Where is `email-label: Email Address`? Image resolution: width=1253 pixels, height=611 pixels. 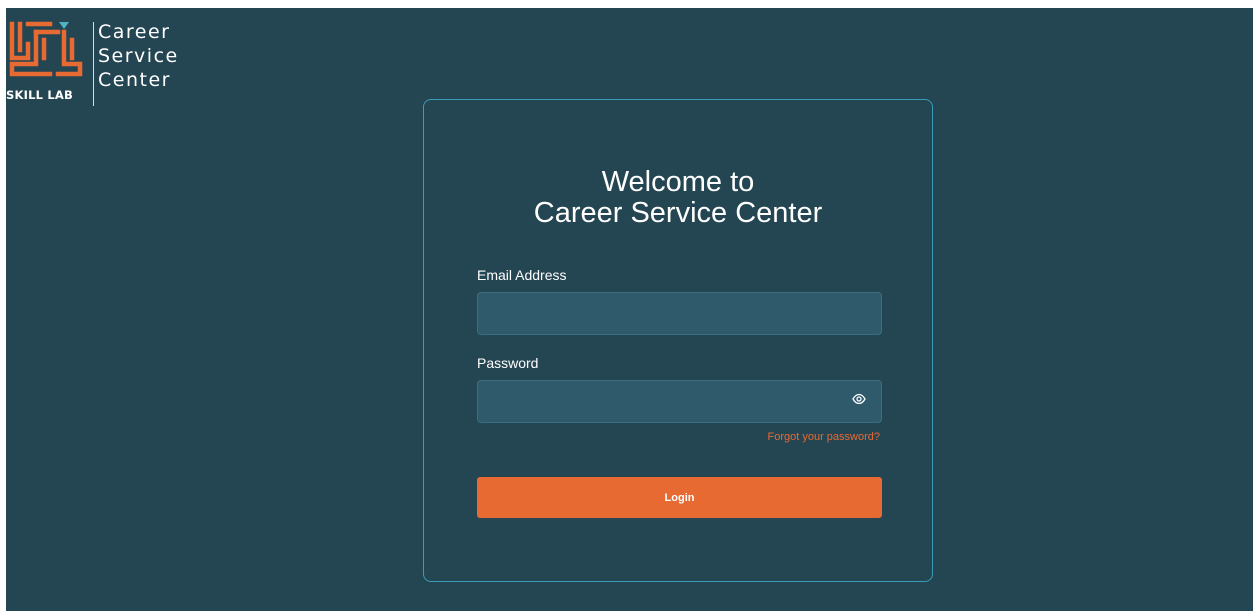
email-label: Email Address is located at coordinates (522, 275).